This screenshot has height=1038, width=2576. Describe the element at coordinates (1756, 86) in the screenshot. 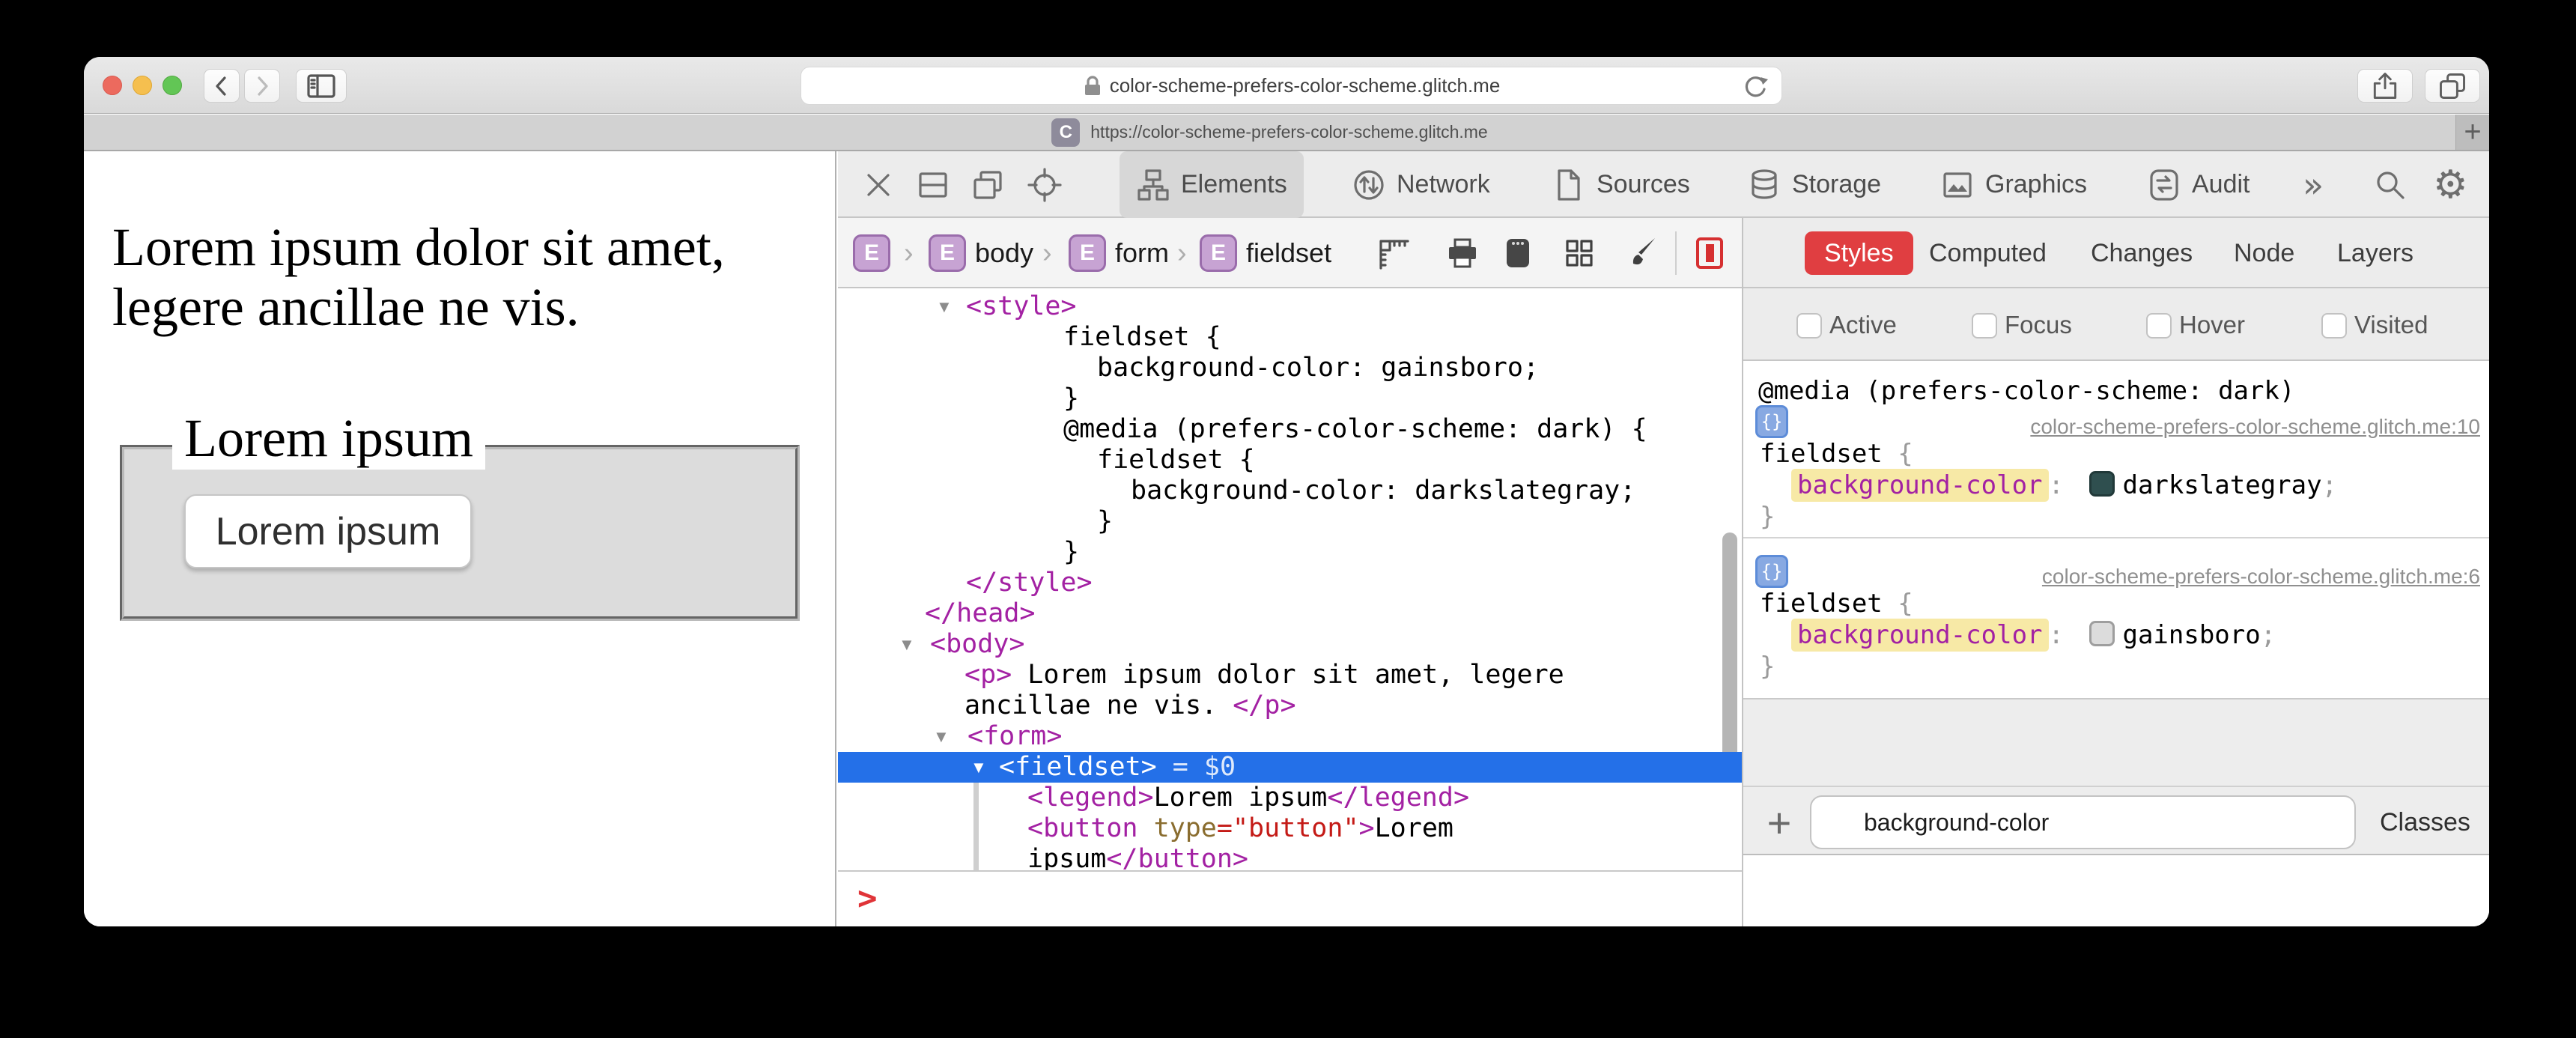

I see `reload-icon` at that location.